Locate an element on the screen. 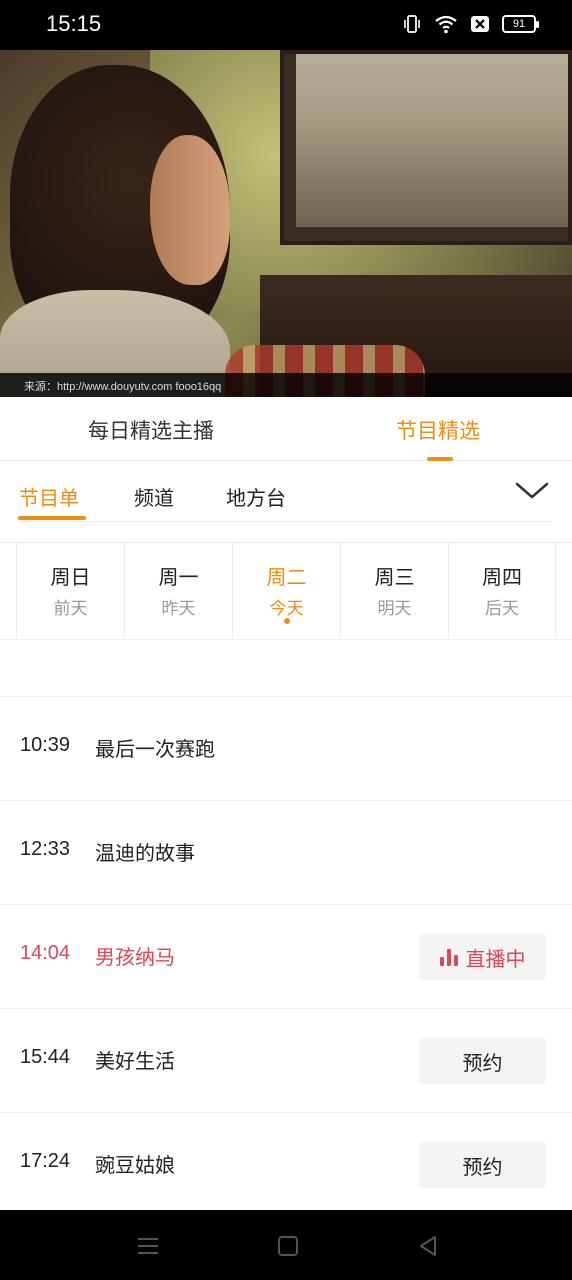  table-row is located at coordinates (286, 668).